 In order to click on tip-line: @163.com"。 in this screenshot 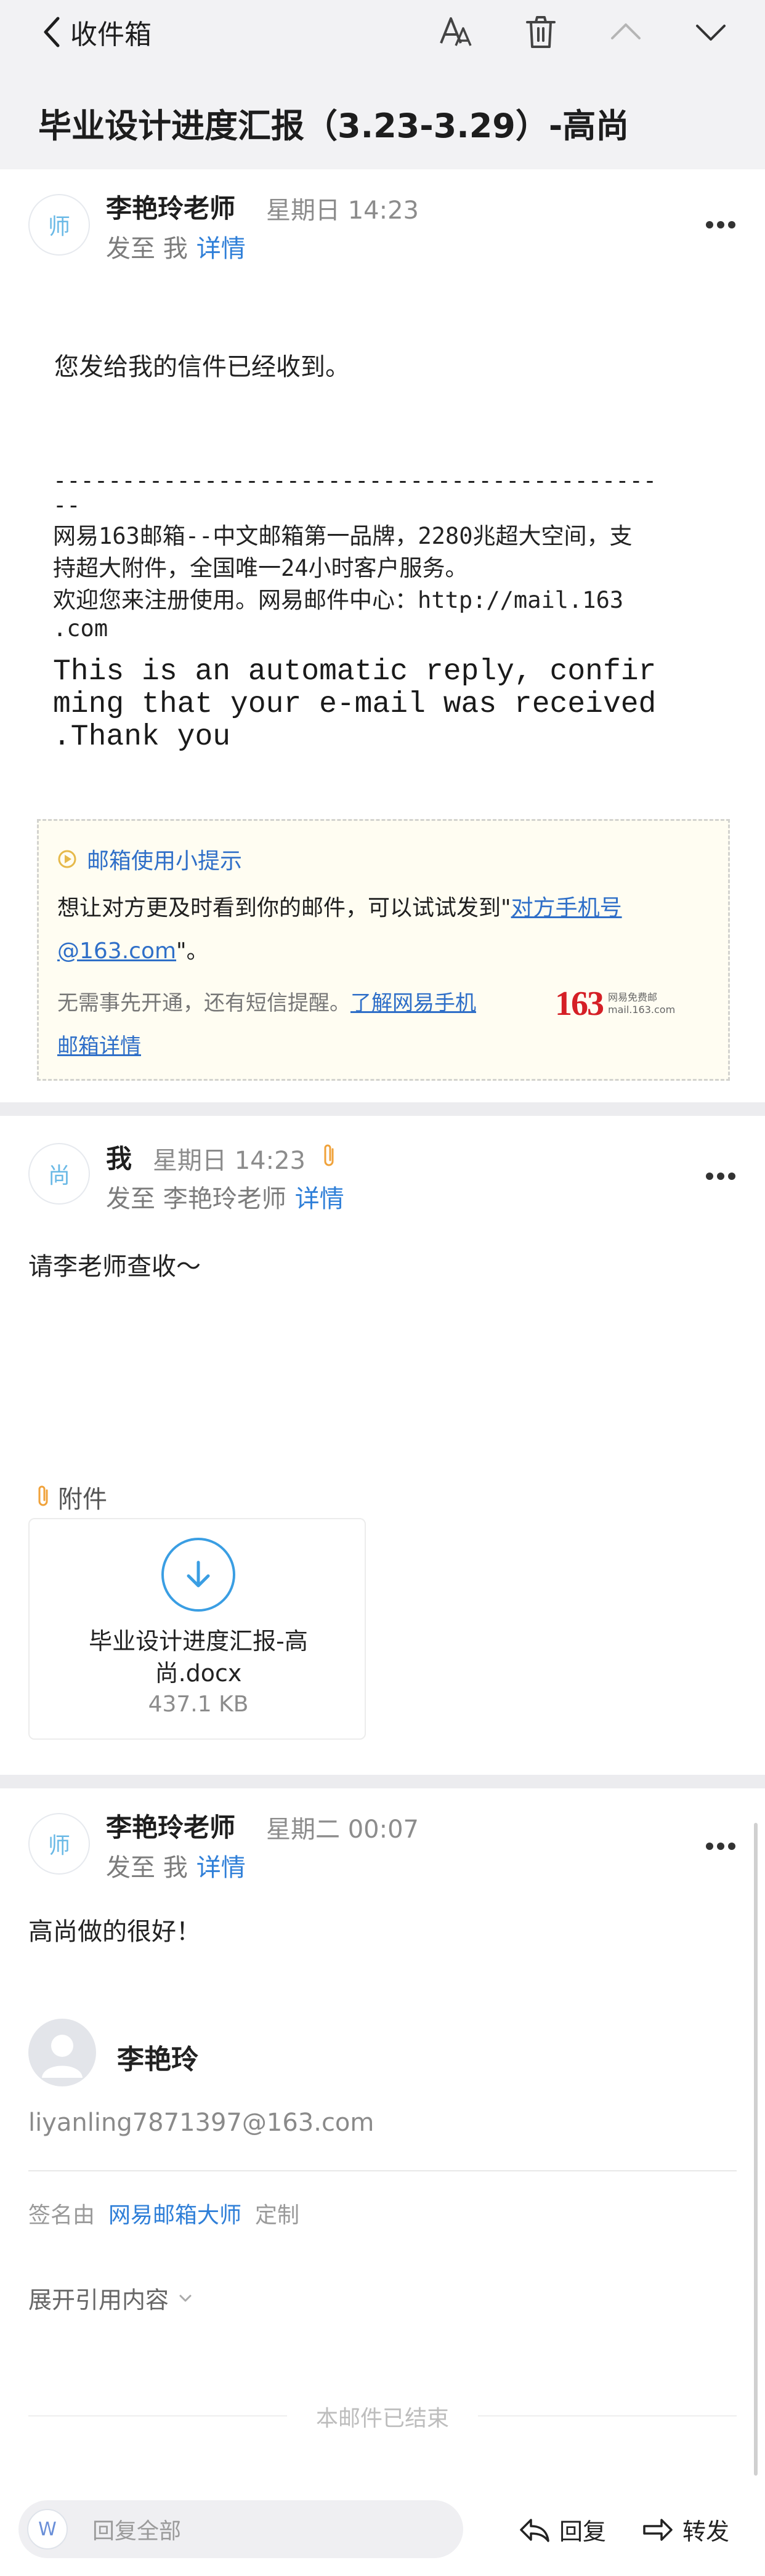, I will do `click(133, 949)`.